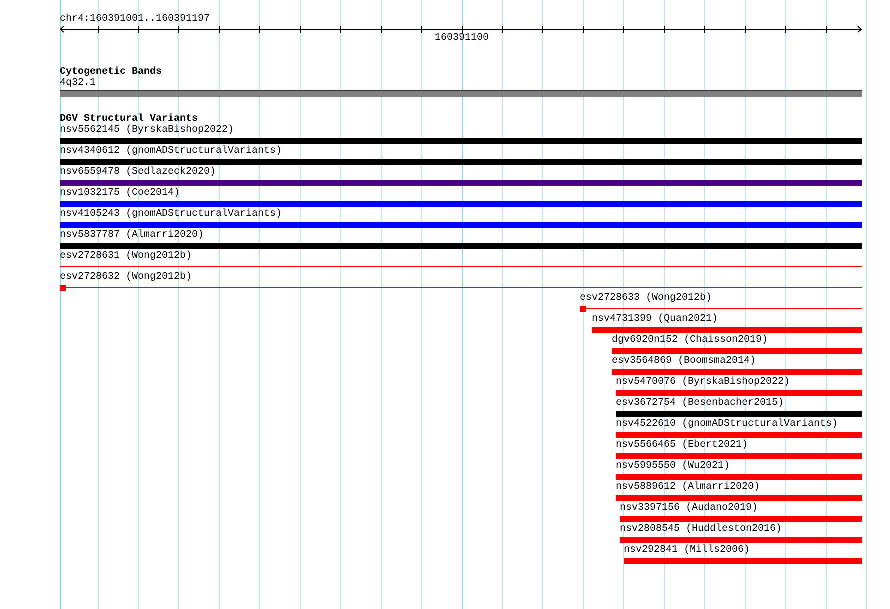 The image size is (890, 609). I want to click on feature-label: nsv4731399 (Quan2021), so click(655, 320).